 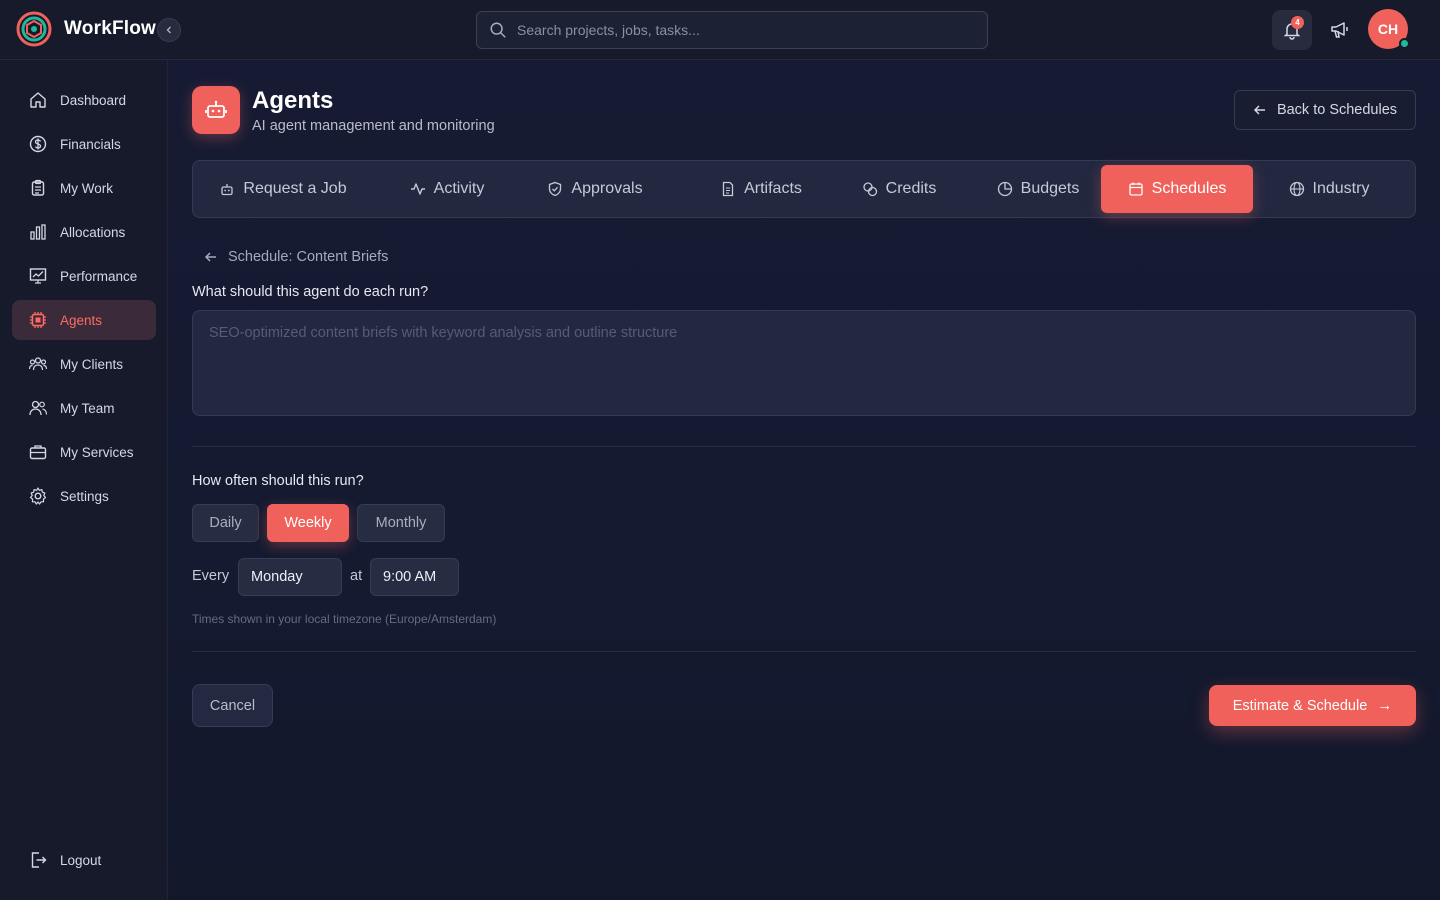 I want to click on sidebar-item-settings: Settings, so click(x=84, y=496).